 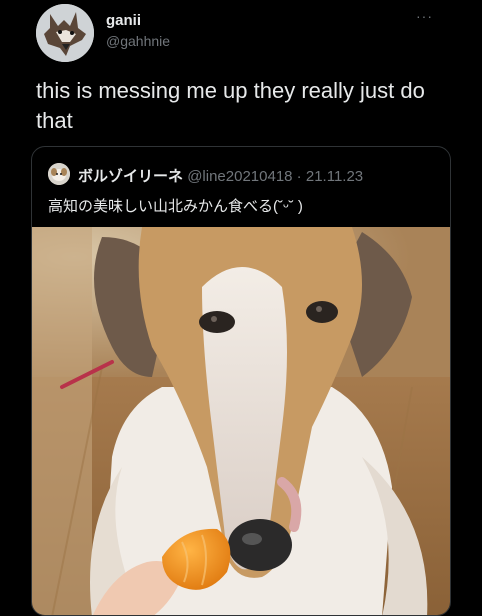 I want to click on dog-avatar-icon, so click(x=59, y=174).